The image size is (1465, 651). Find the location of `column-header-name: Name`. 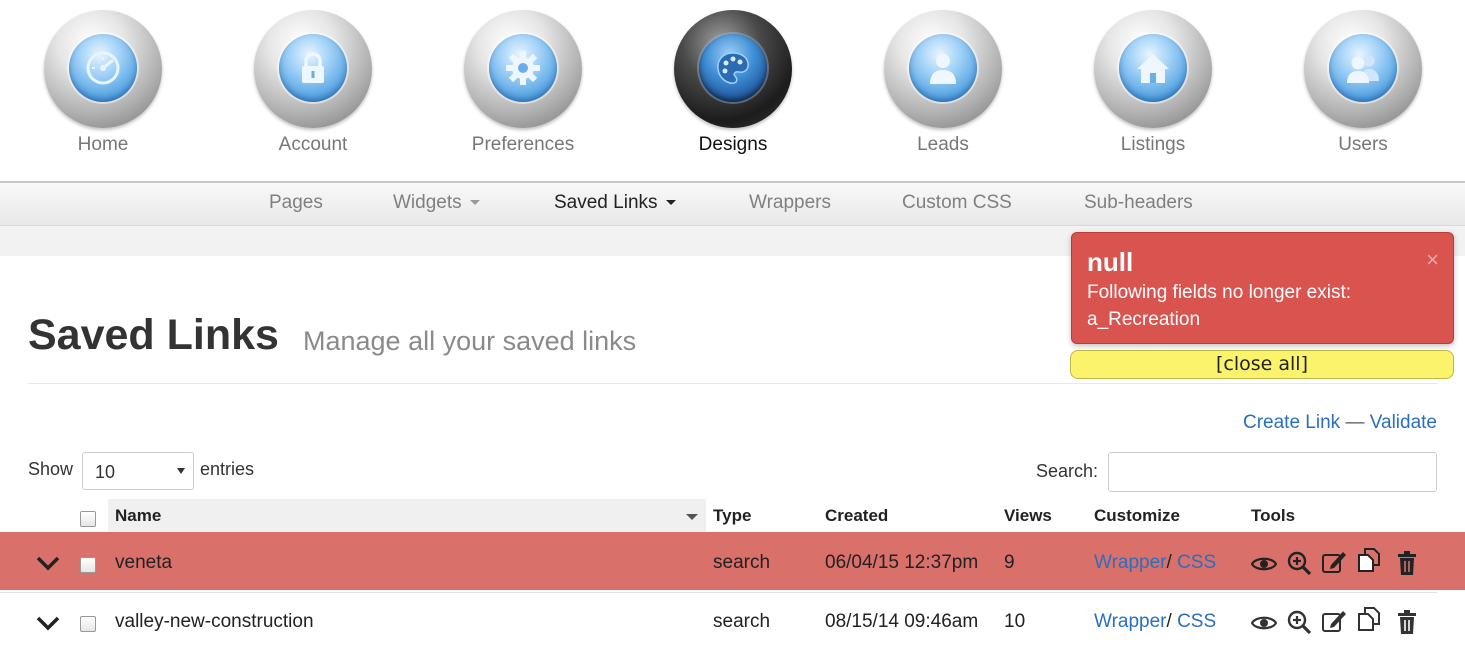

column-header-name: Name is located at coordinates (138, 515).